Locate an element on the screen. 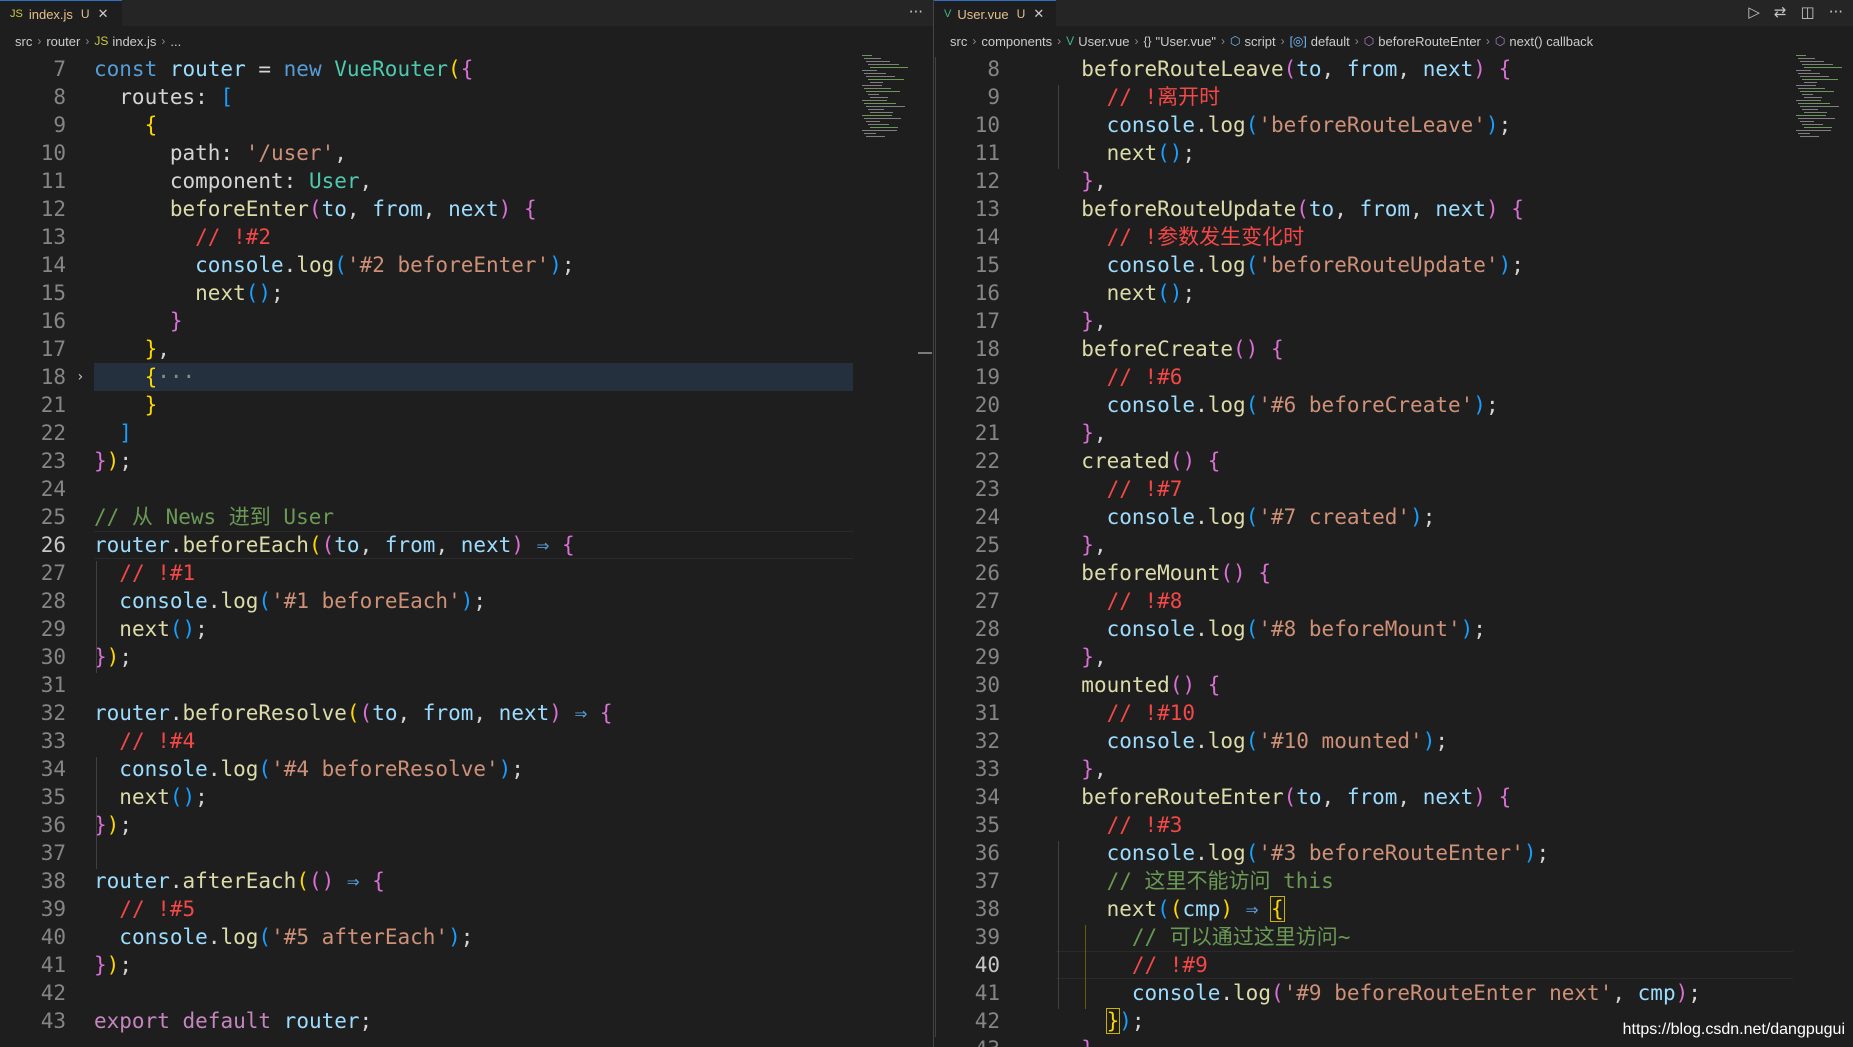  code-line: 38 next((cmp) ⇒ { is located at coordinates (1393, 909).